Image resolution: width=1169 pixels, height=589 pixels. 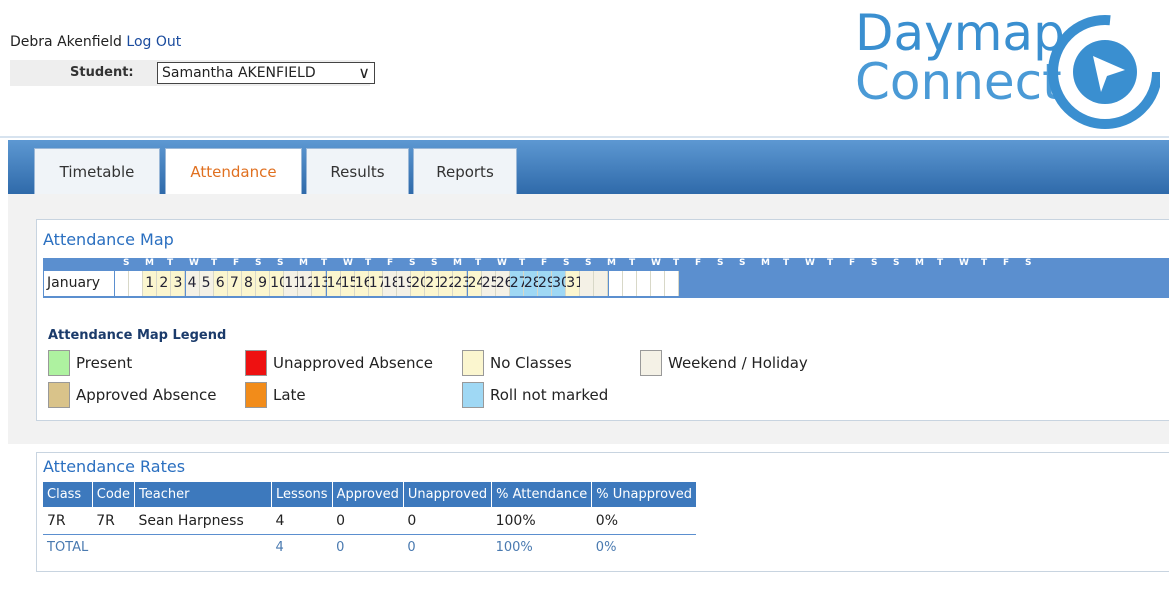 What do you see at coordinates (97, 171) in the screenshot?
I see `tab-timetable: Timetable` at bounding box center [97, 171].